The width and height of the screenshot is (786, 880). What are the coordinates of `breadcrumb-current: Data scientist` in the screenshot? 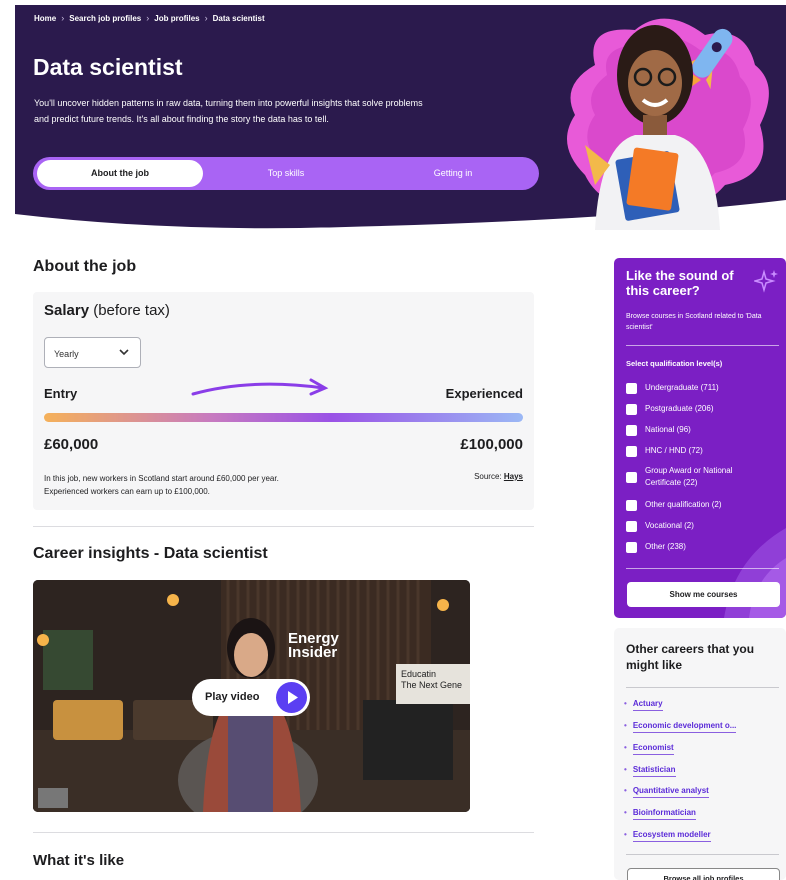 It's located at (238, 18).